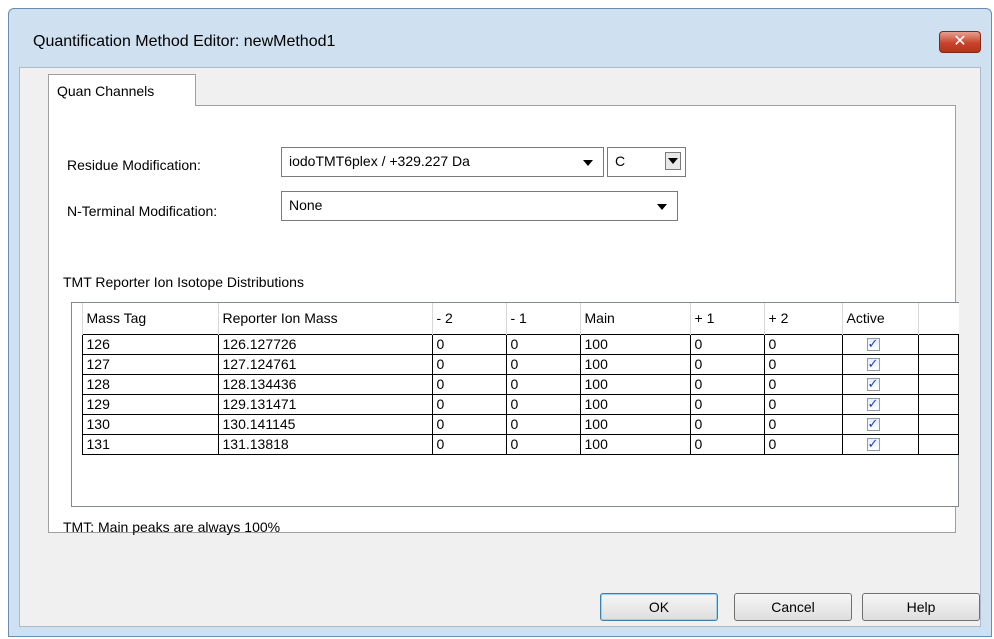 This screenshot has width=994, height=639. Describe the element at coordinates (149, 319) in the screenshot. I see `column-header: Mass Tag` at that location.